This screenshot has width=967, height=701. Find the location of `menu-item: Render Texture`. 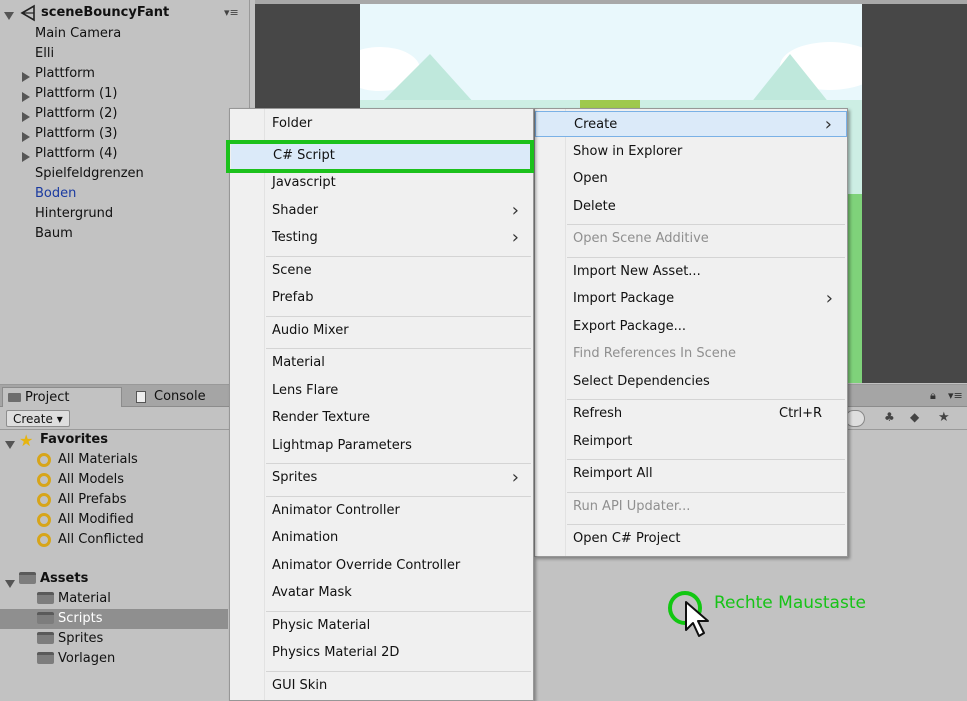

menu-item: Render Texture is located at coordinates (381, 418).